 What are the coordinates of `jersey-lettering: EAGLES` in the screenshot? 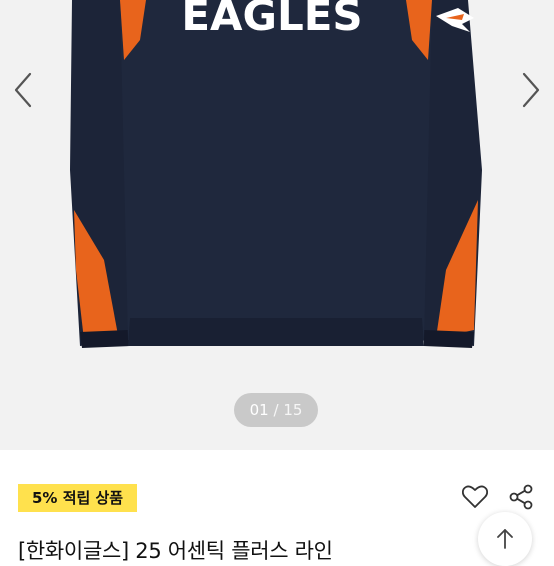 It's located at (271, 20).